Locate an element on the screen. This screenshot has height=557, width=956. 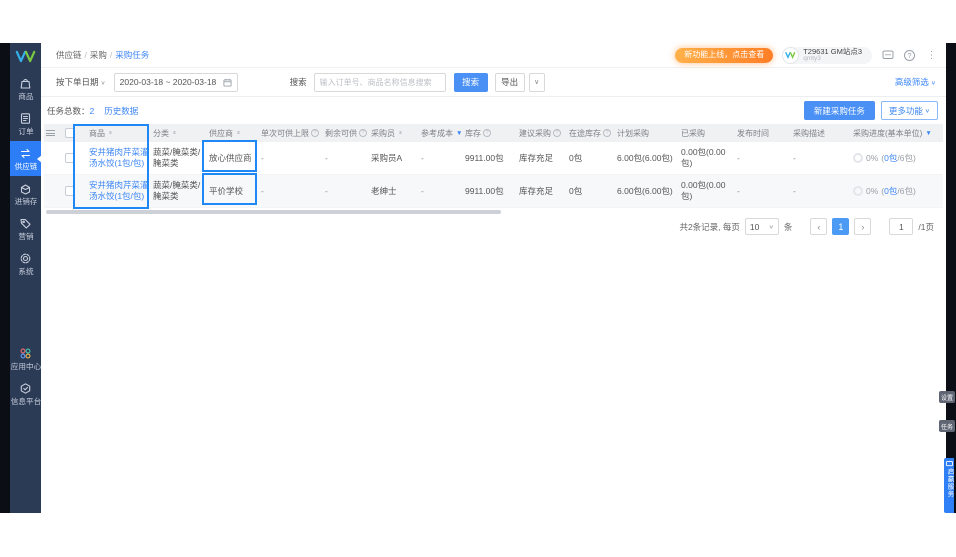
date-range-picker: 2020-03-18 ~ 2020-03-18 is located at coordinates (175, 82).